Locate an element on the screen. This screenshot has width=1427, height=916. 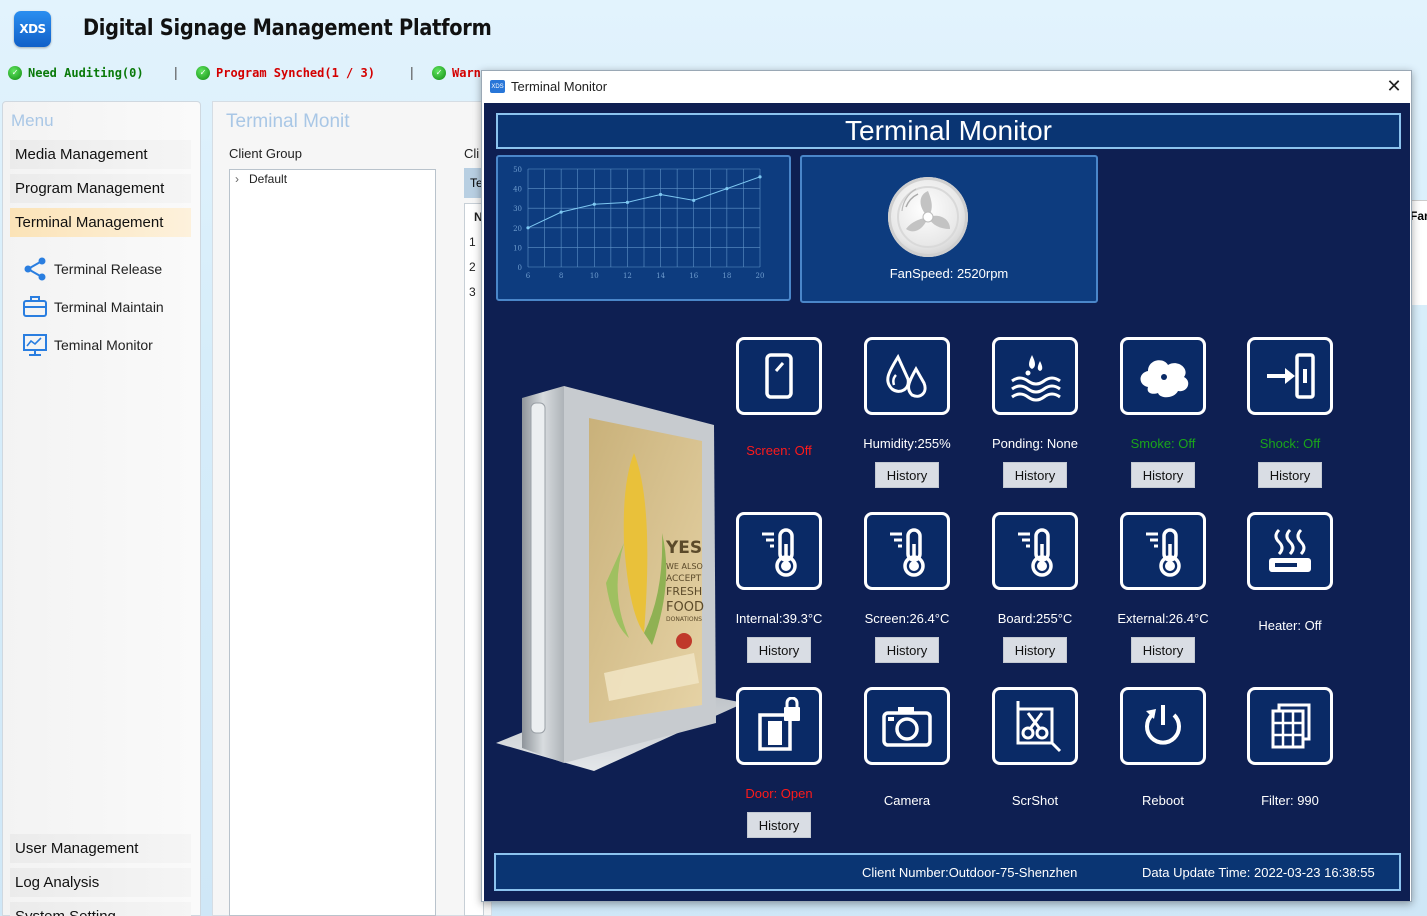
sensor-label: Reboot is located at coordinates (1163, 800).